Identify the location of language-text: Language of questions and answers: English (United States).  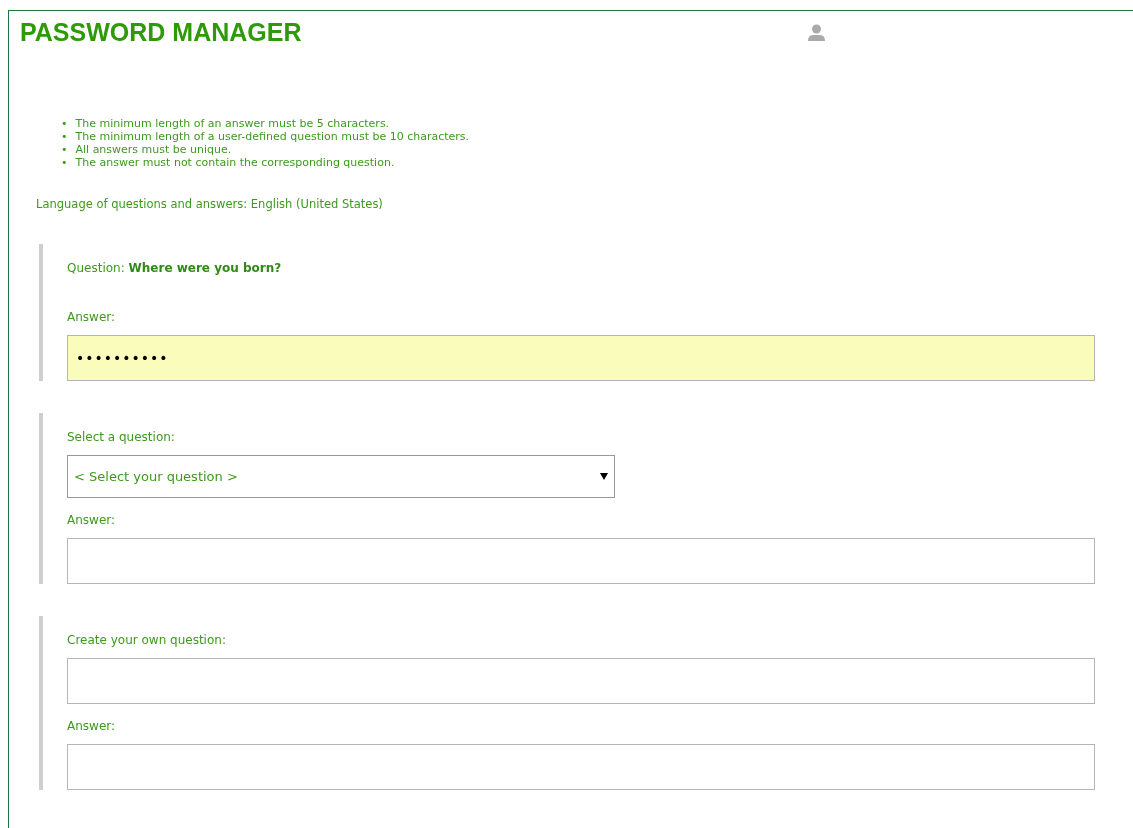
(210, 204).